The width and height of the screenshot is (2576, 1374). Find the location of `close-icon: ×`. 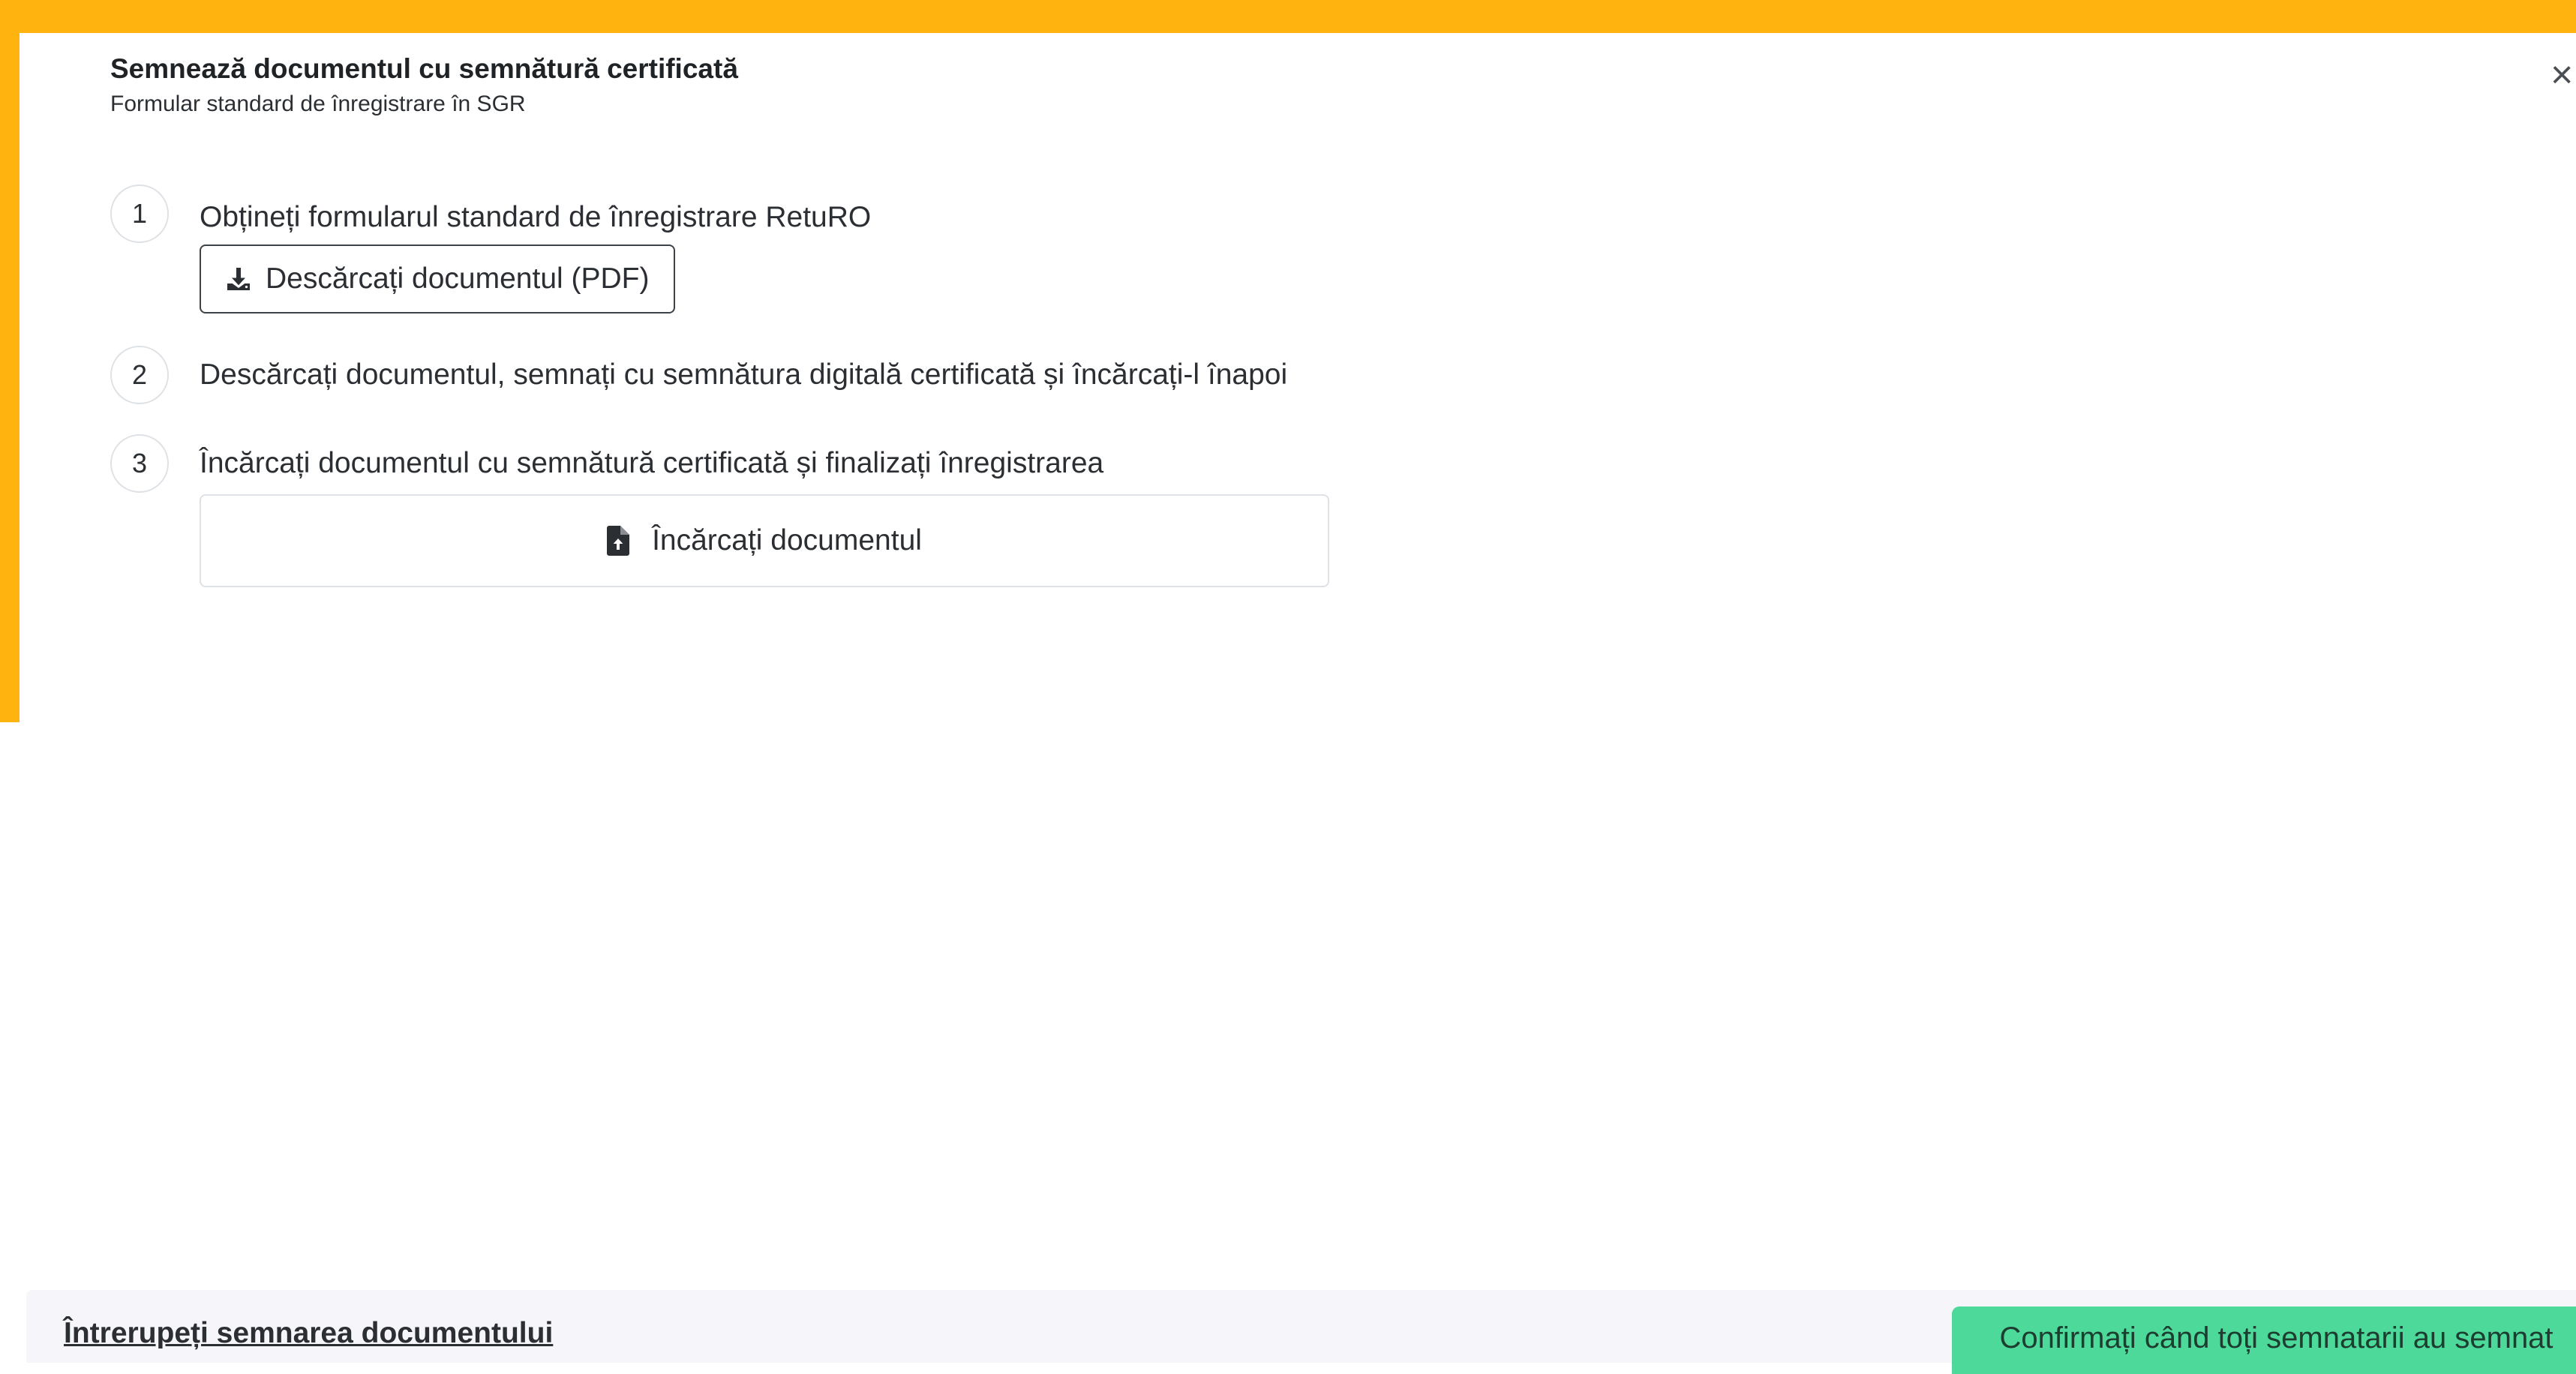

close-icon: × is located at coordinates (2562, 75).